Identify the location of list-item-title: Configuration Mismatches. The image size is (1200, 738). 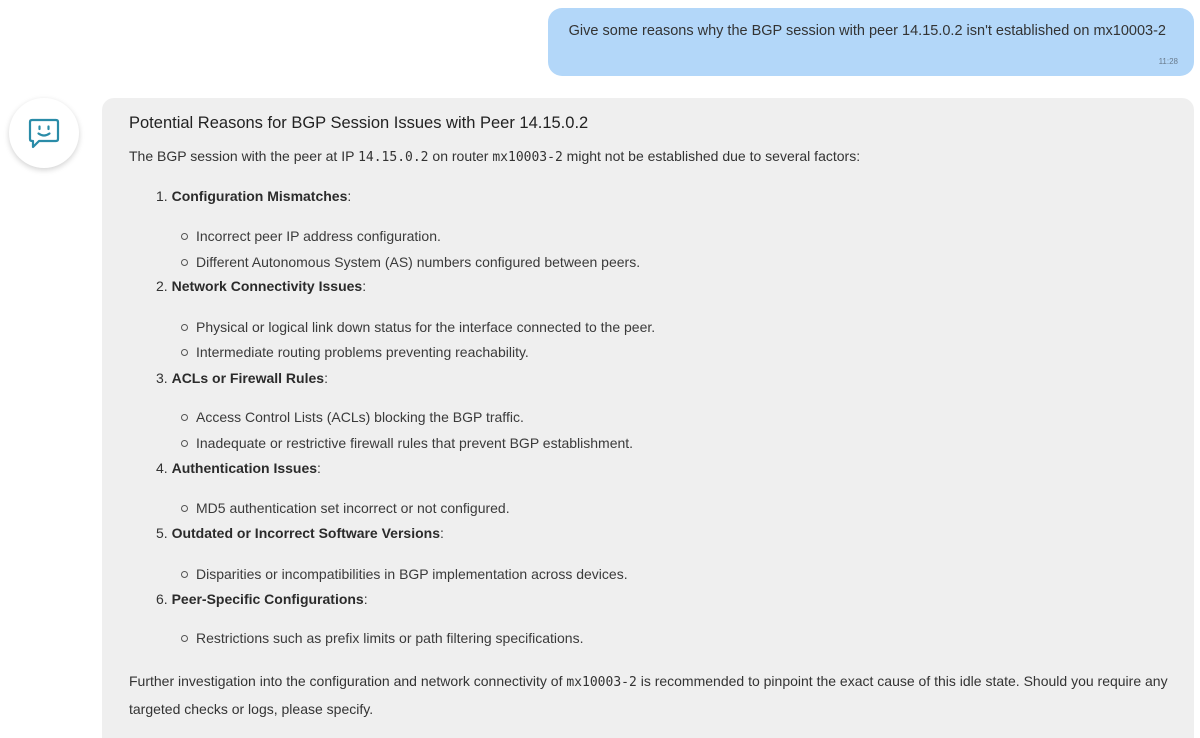
(259, 196).